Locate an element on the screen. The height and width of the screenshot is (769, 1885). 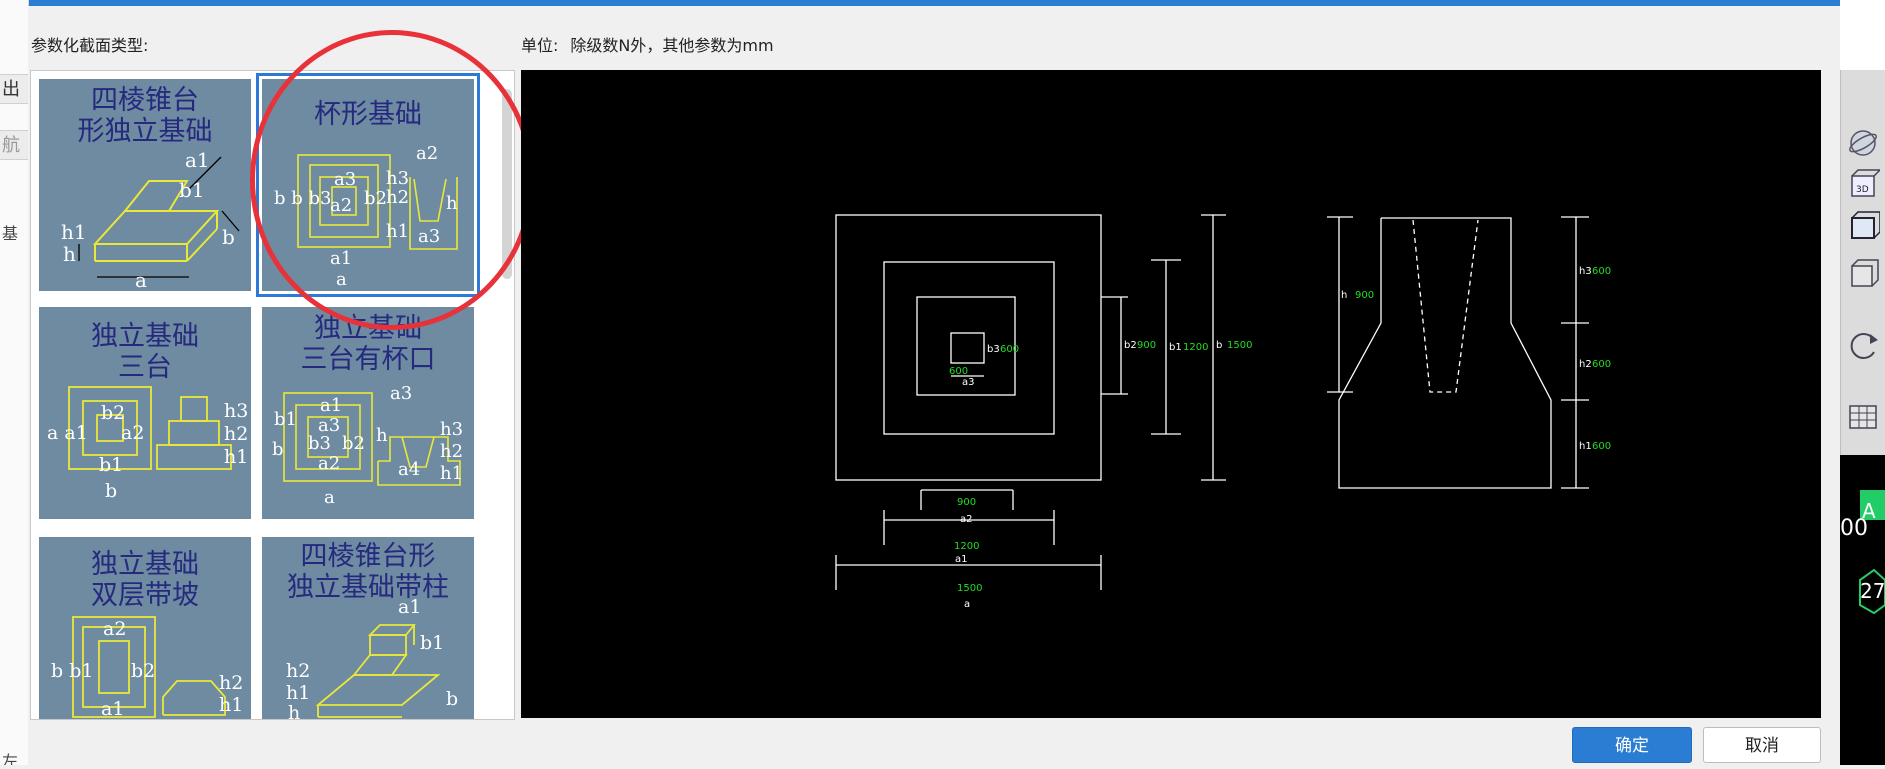
background-app-right-panel: 3D A 00 27 is located at coordinates (1862, 382).